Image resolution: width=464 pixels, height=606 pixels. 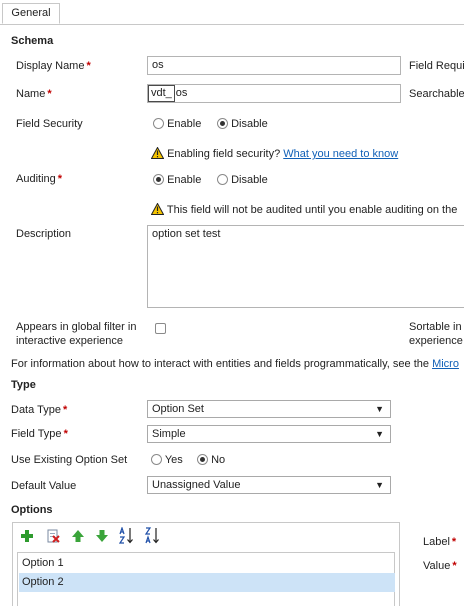 I want to click on field-security-enable-label: Enable, so click(x=184, y=124).